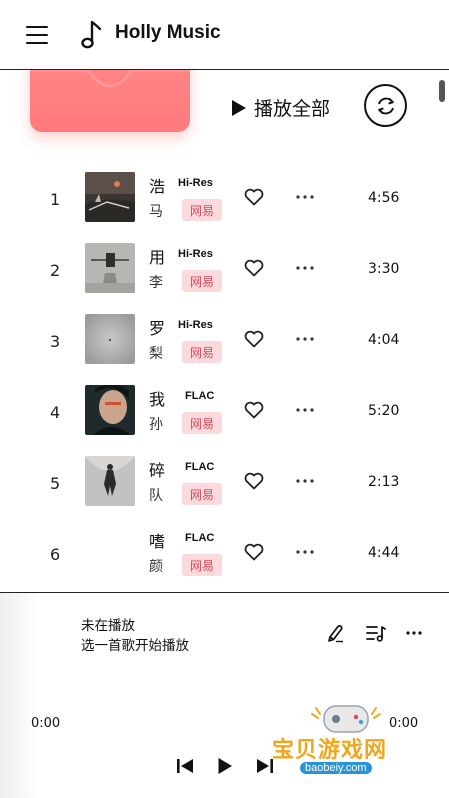 This screenshot has width=449, height=798. I want to click on hamburger-menu-icon, so click(37, 35).